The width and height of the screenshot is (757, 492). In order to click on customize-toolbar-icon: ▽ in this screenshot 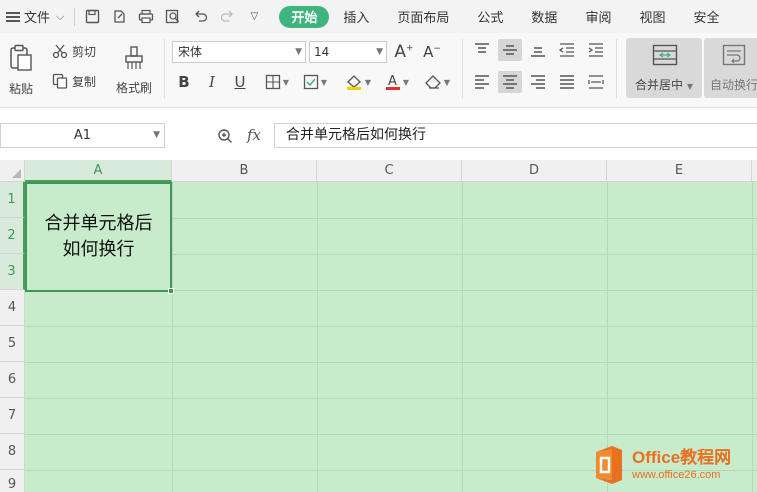, I will do `click(254, 17)`.